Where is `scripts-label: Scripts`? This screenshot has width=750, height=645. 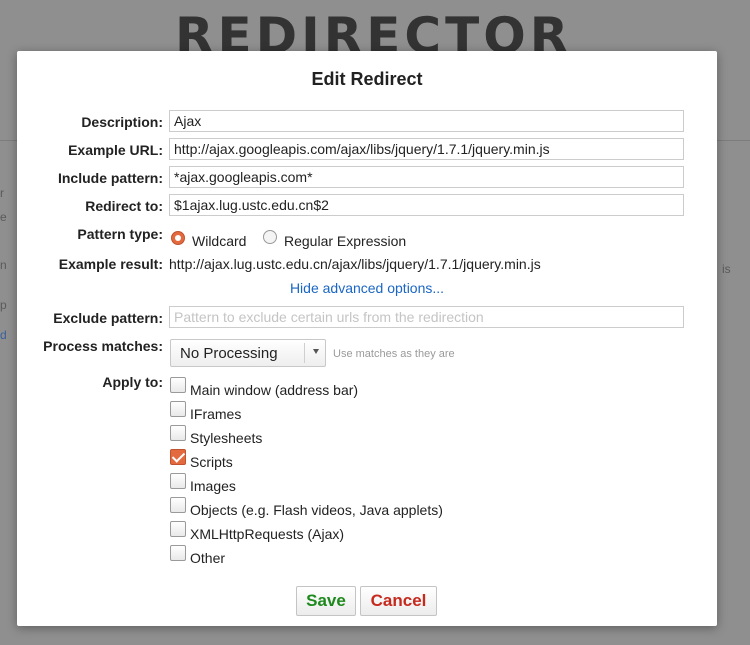
scripts-label: Scripts is located at coordinates (211, 462).